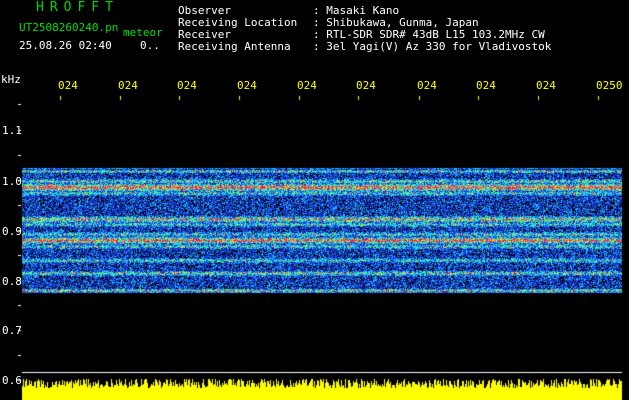 The width and height of the screenshot is (629, 400). I want to click on info-location-value: : Shibukawa, Gunma, Japan, so click(396, 22).